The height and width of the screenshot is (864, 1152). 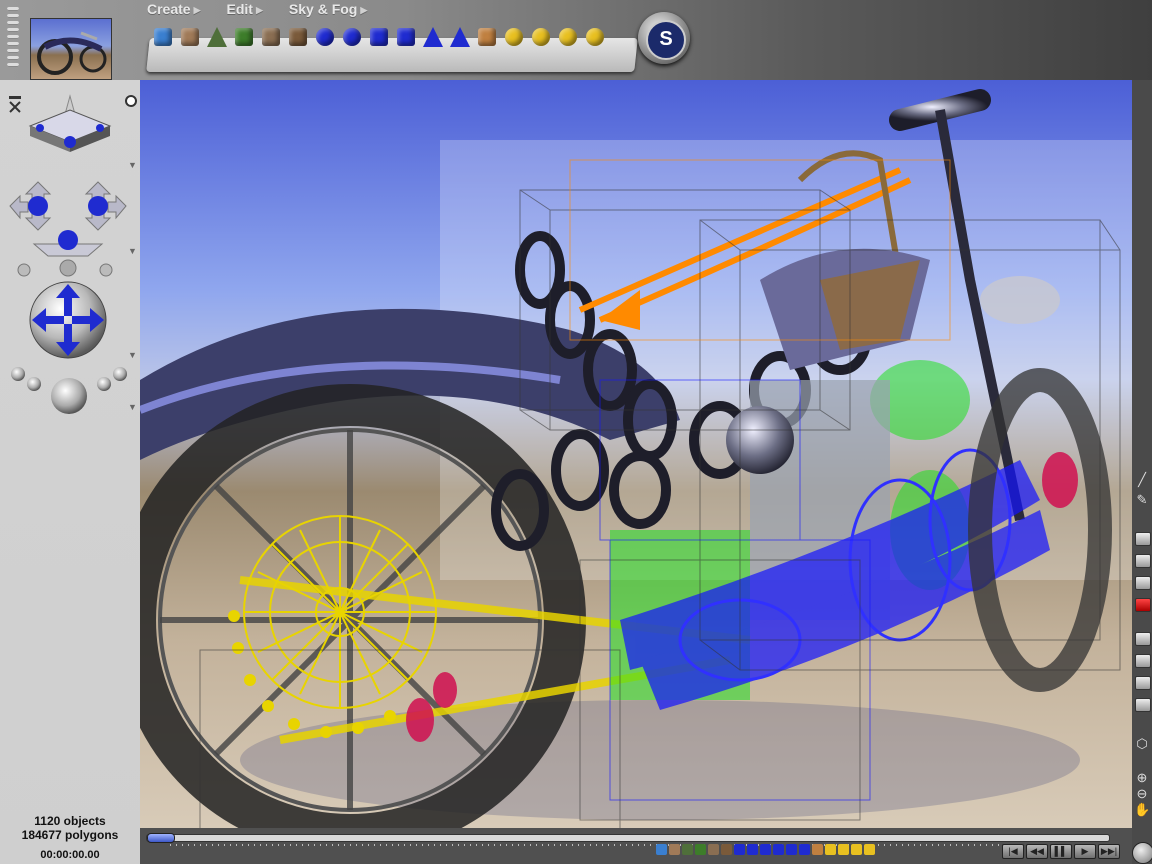 I want to click on brush-icon: ✎, so click(x=1142, y=500).